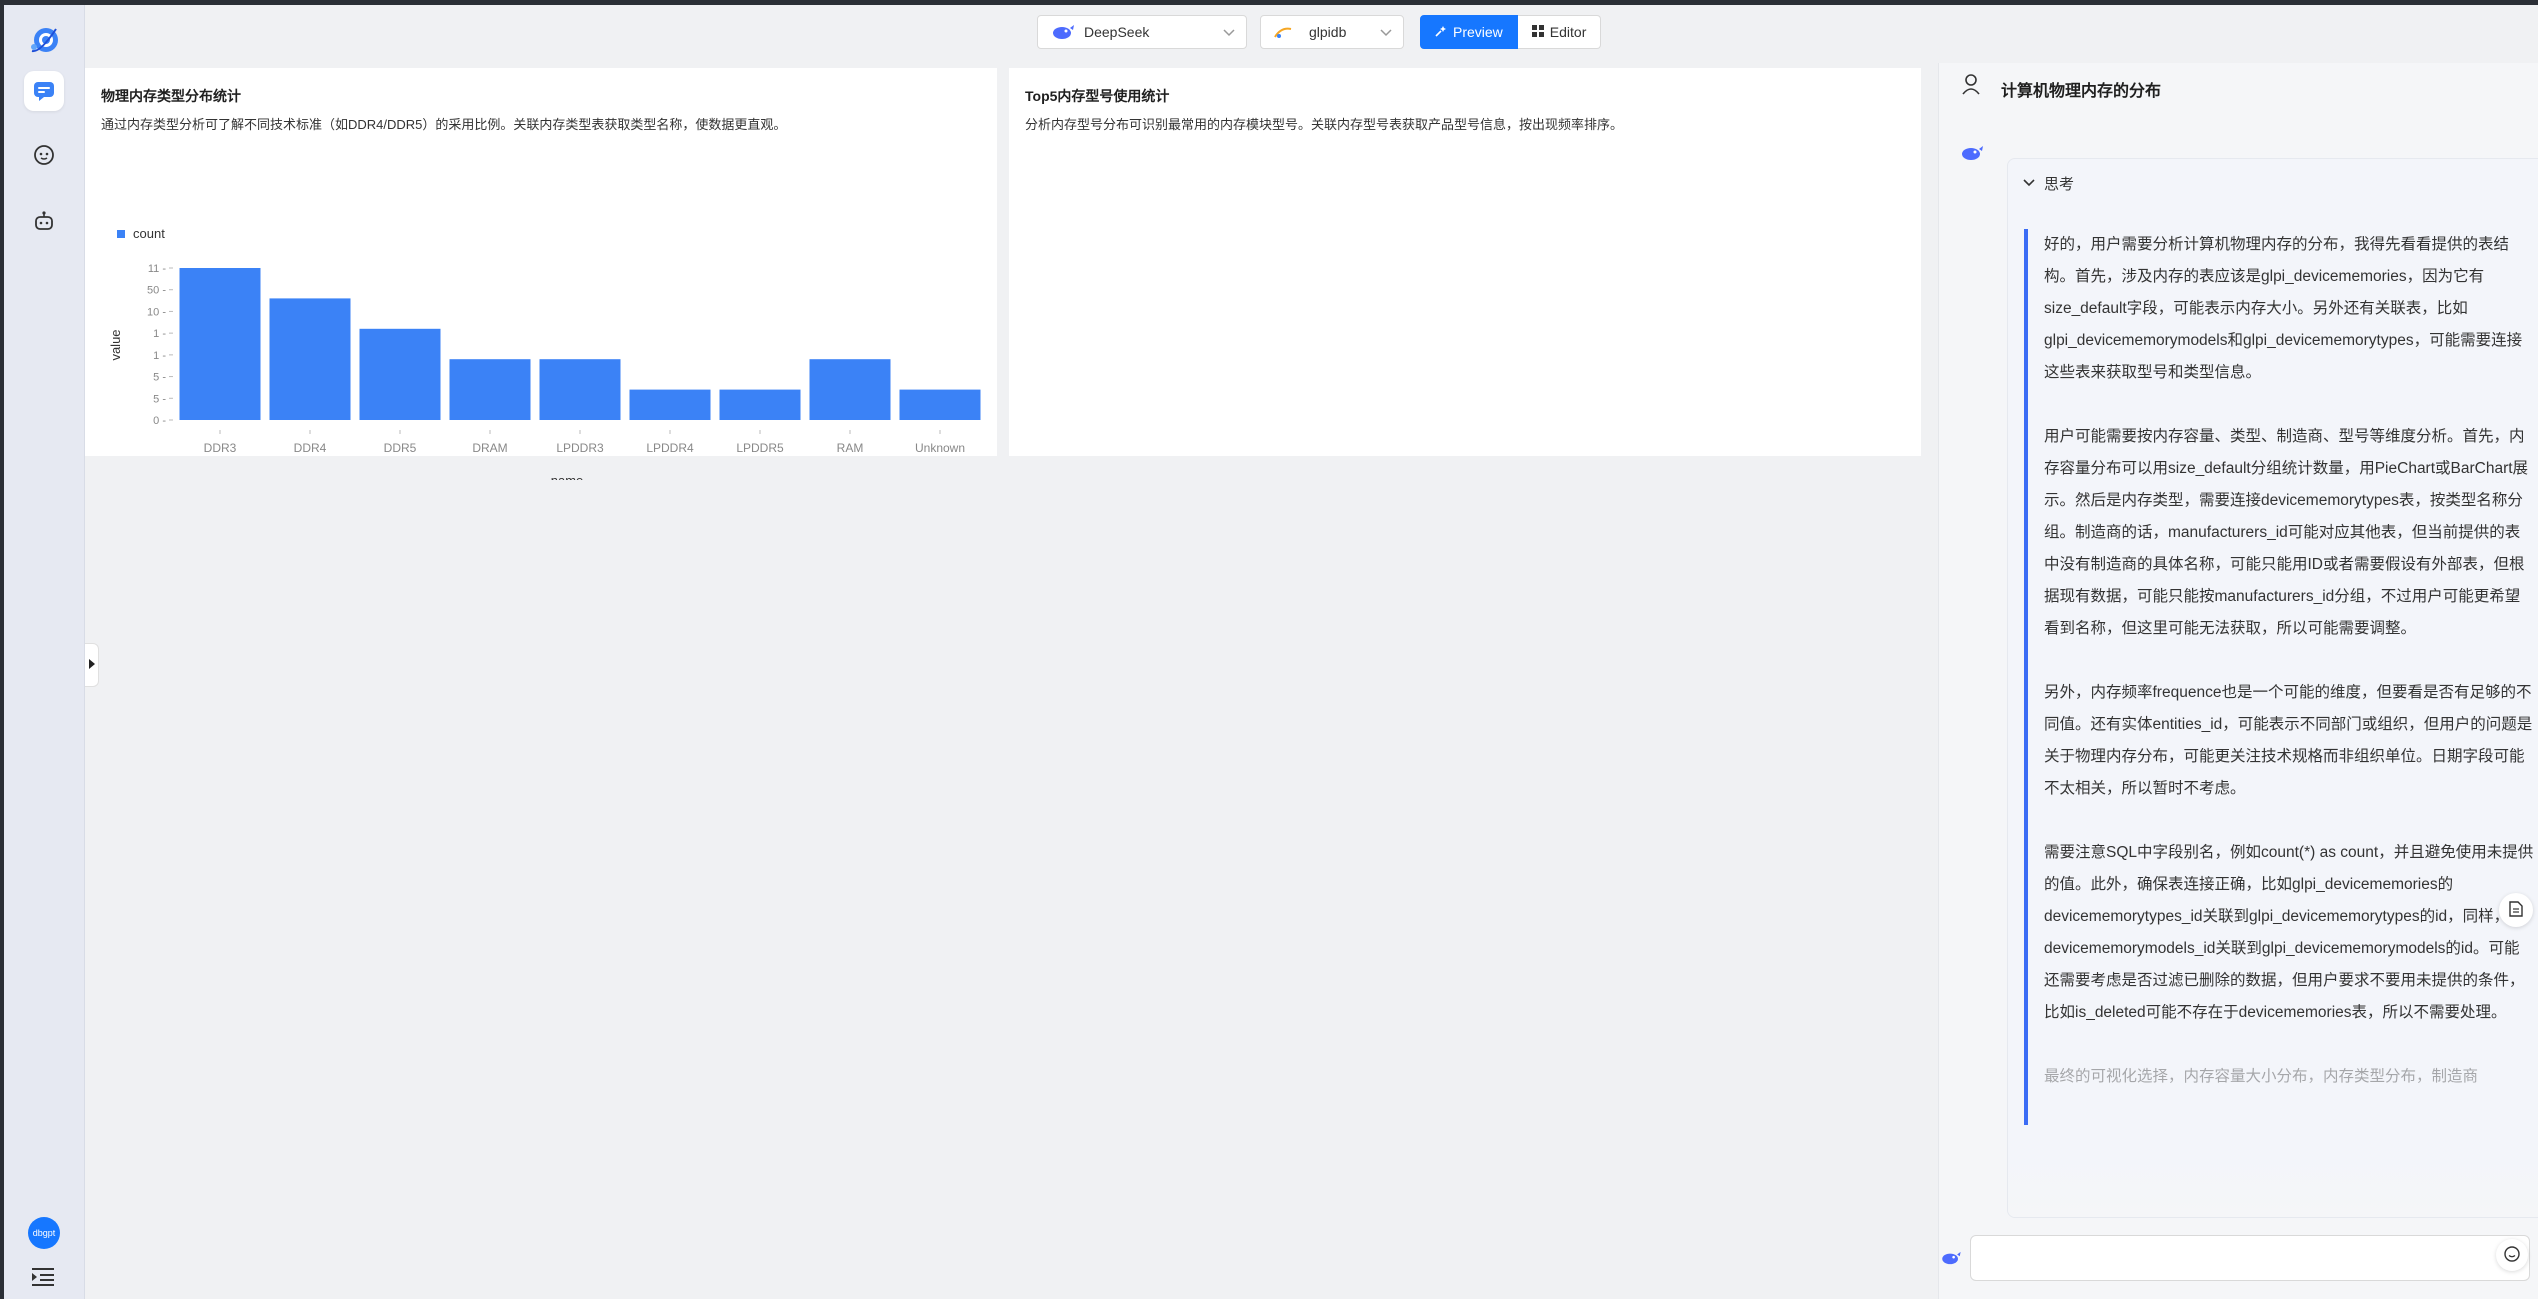 The image size is (2538, 1299). I want to click on user-avatar: dbgpt, so click(44, 1233).